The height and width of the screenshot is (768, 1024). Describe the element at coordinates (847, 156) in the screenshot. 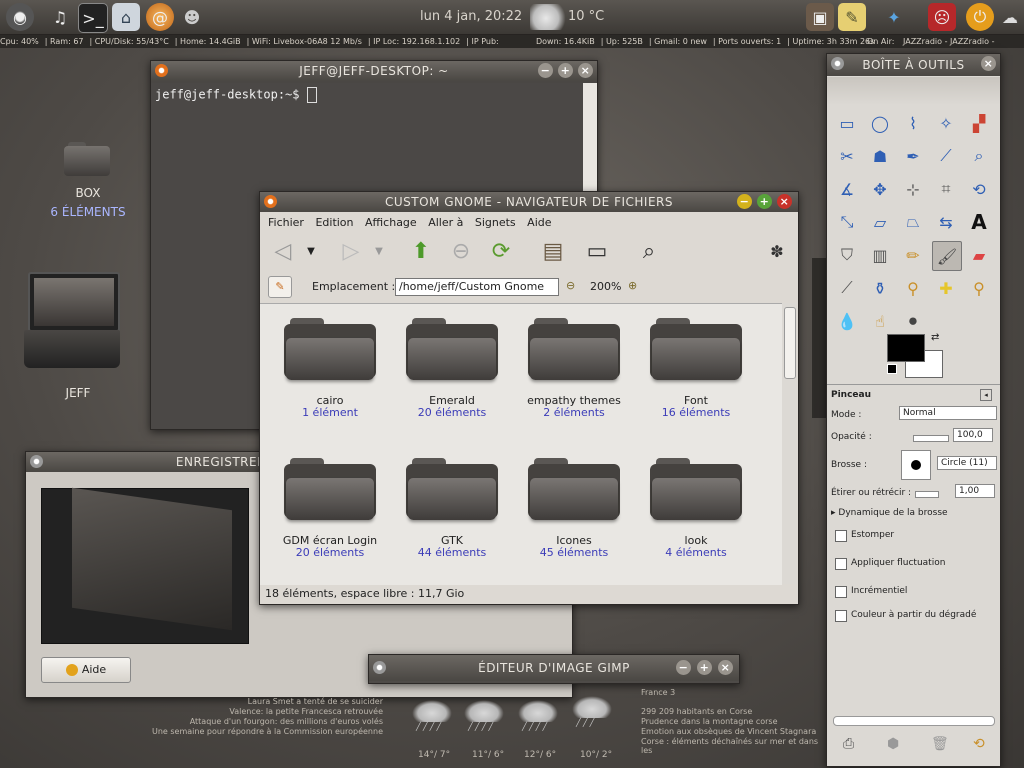

I see `scissors-icon: ✂` at that location.